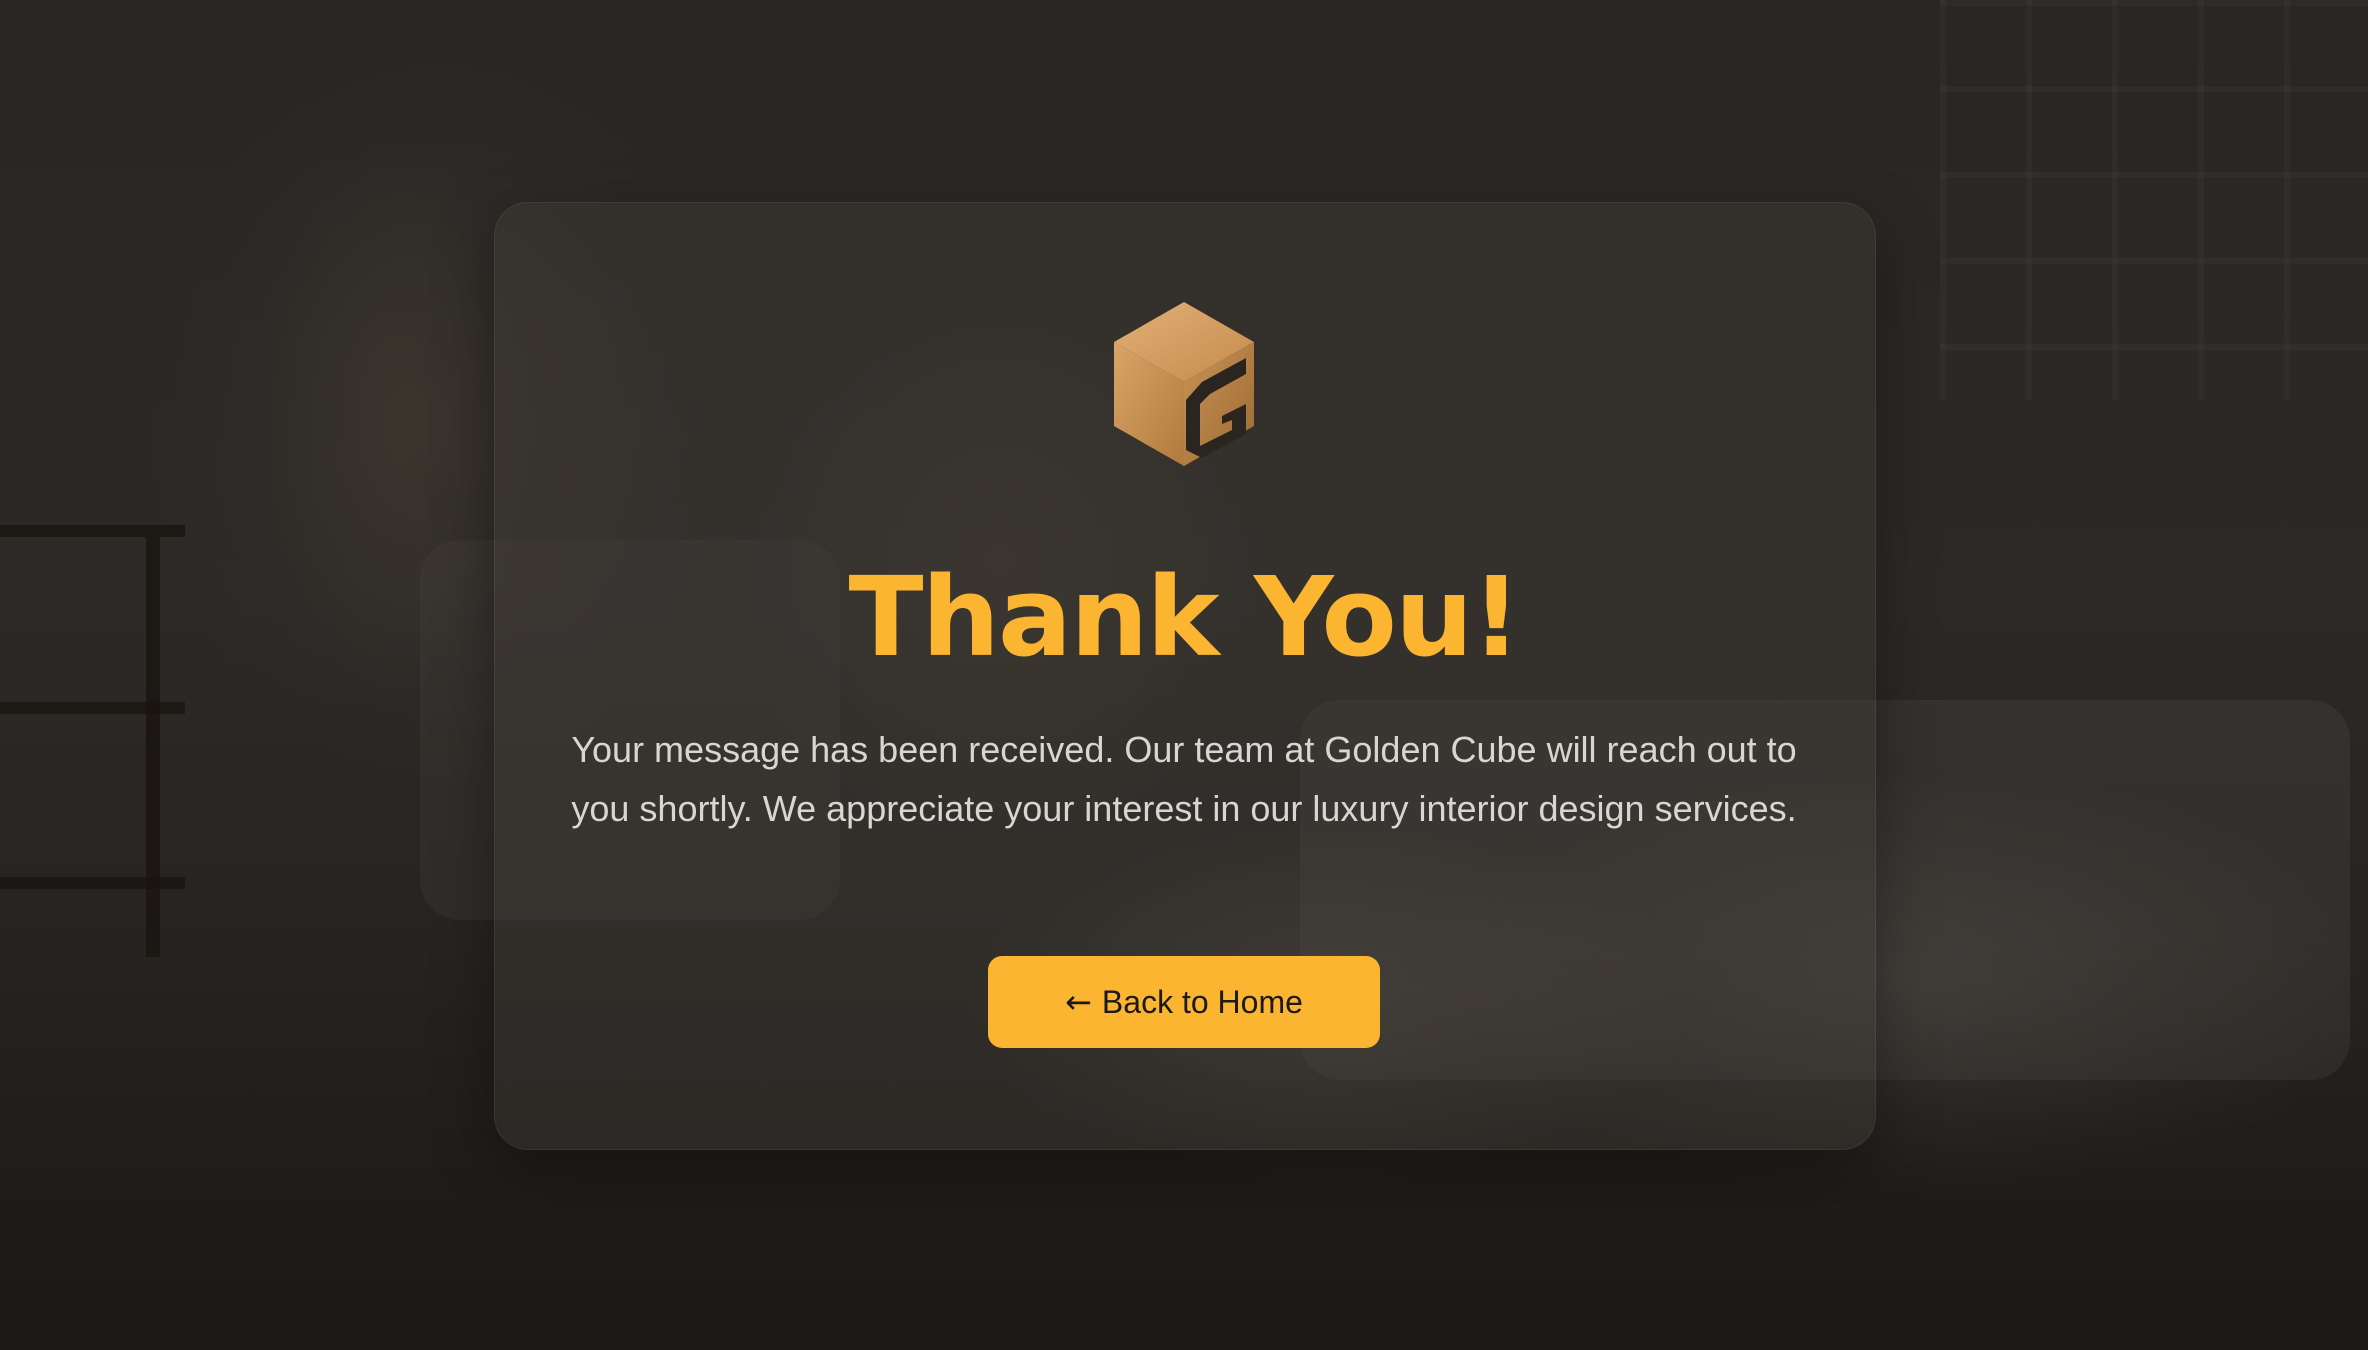  I want to click on arrow-left-icon: ←, so click(1078, 1002).